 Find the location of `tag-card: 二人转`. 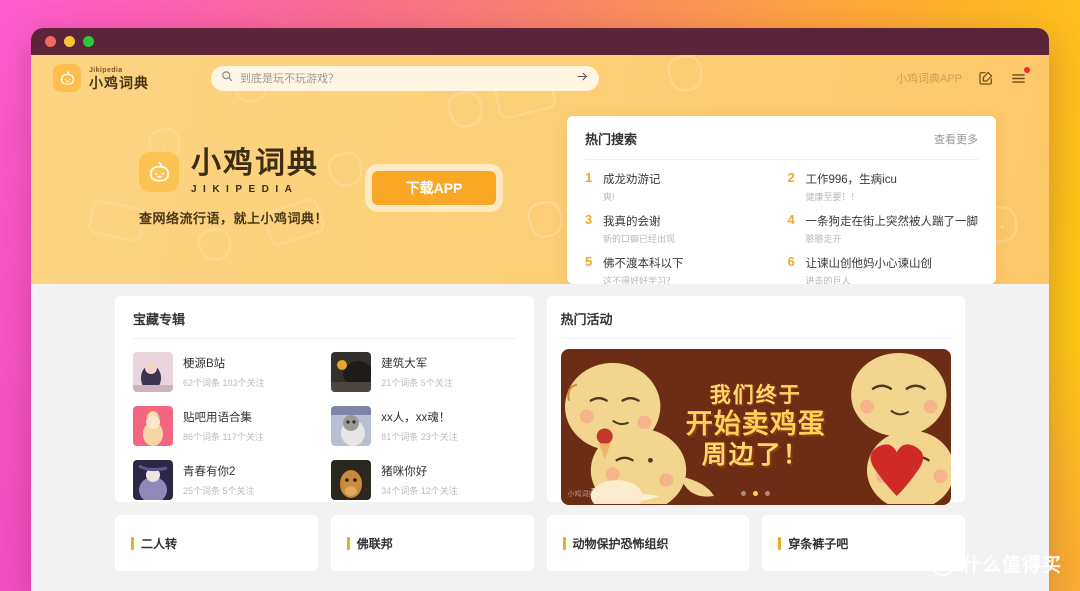

tag-card: 二人转 is located at coordinates (216, 543).